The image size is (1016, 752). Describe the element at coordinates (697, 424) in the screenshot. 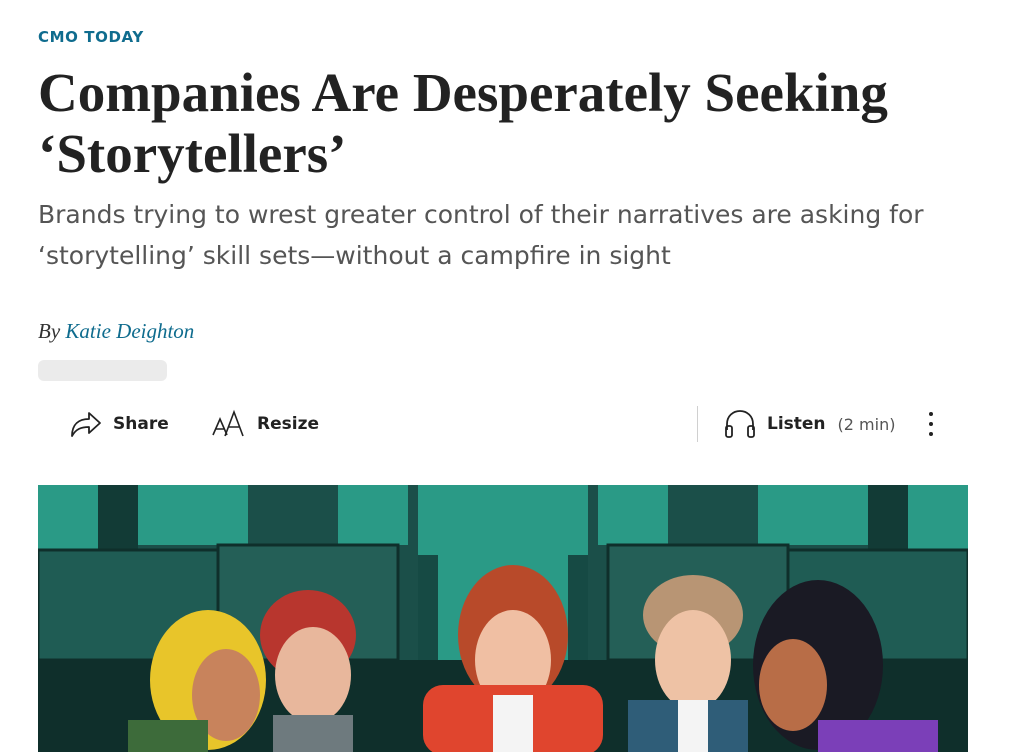

I see `toolbar-divider` at that location.